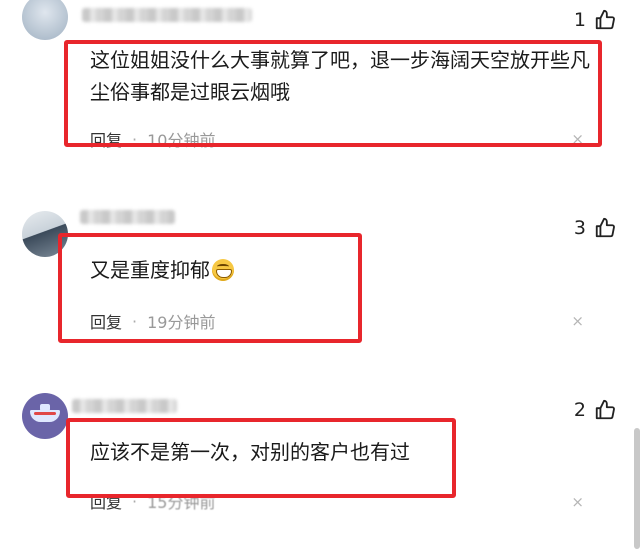 The image size is (640, 549). What do you see at coordinates (637, 488) in the screenshot?
I see `scrollbar` at bounding box center [637, 488].